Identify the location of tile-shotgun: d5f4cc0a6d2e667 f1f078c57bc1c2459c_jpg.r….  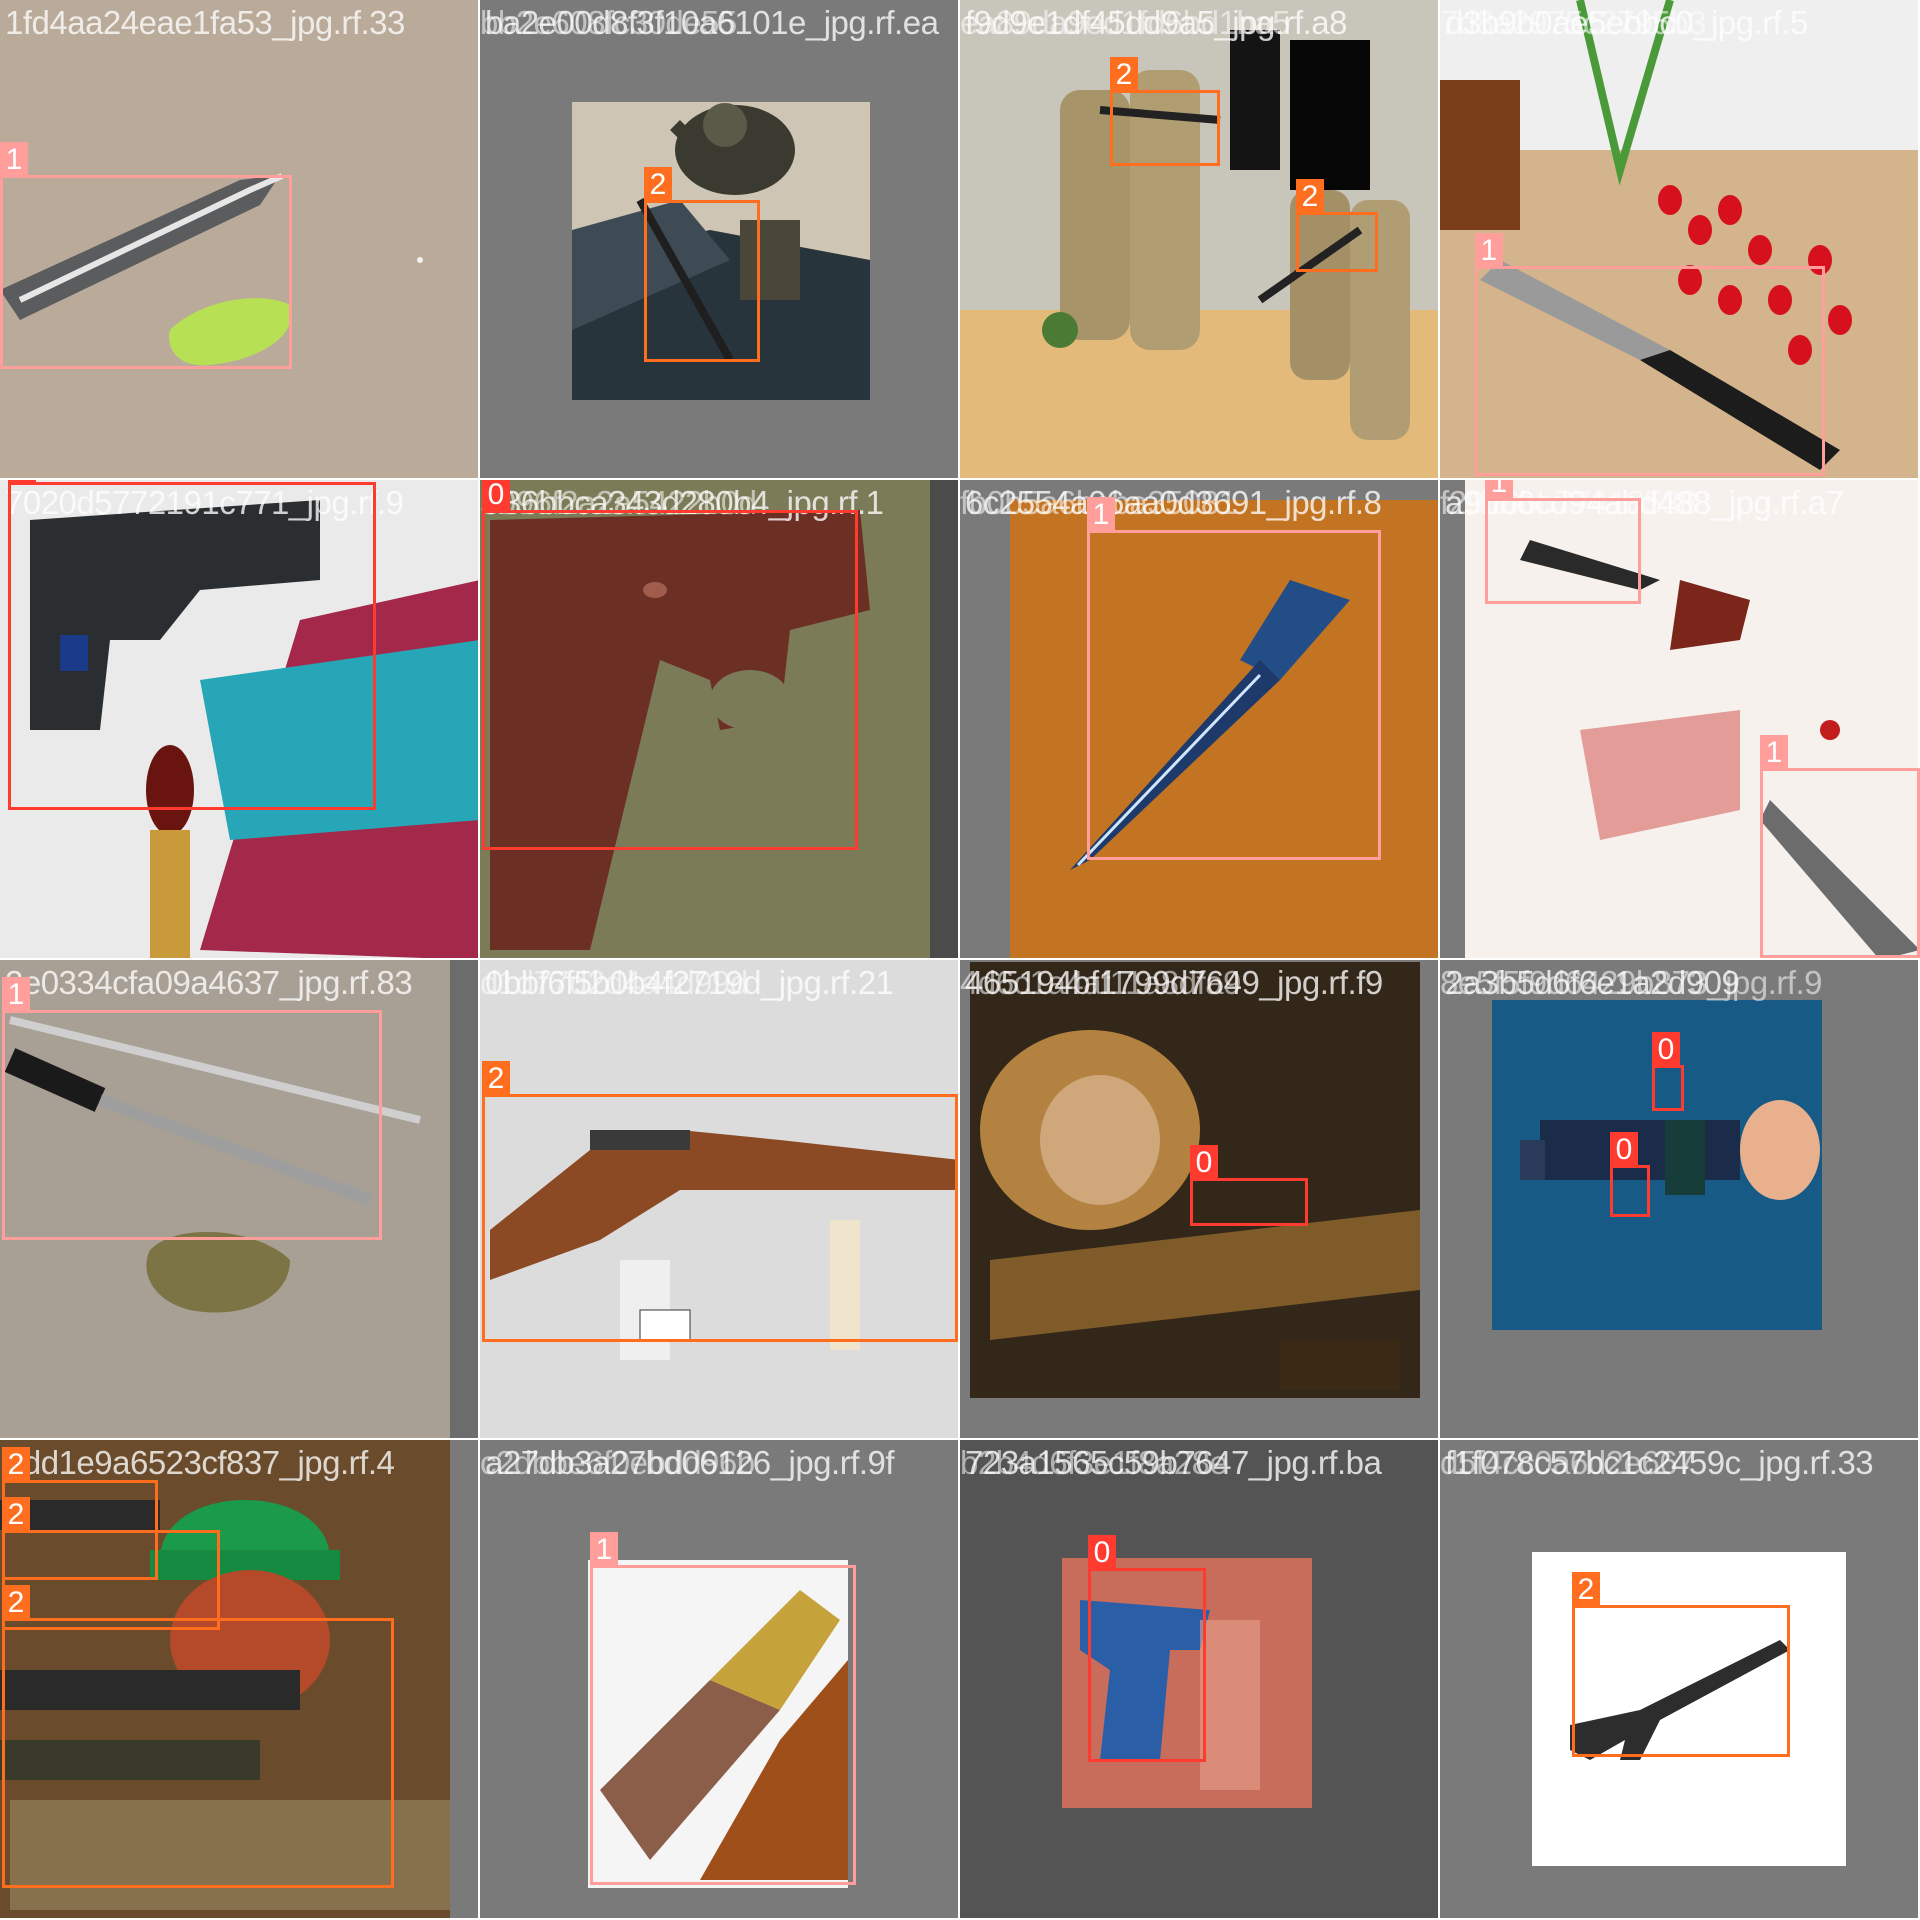
(1680, 1680).